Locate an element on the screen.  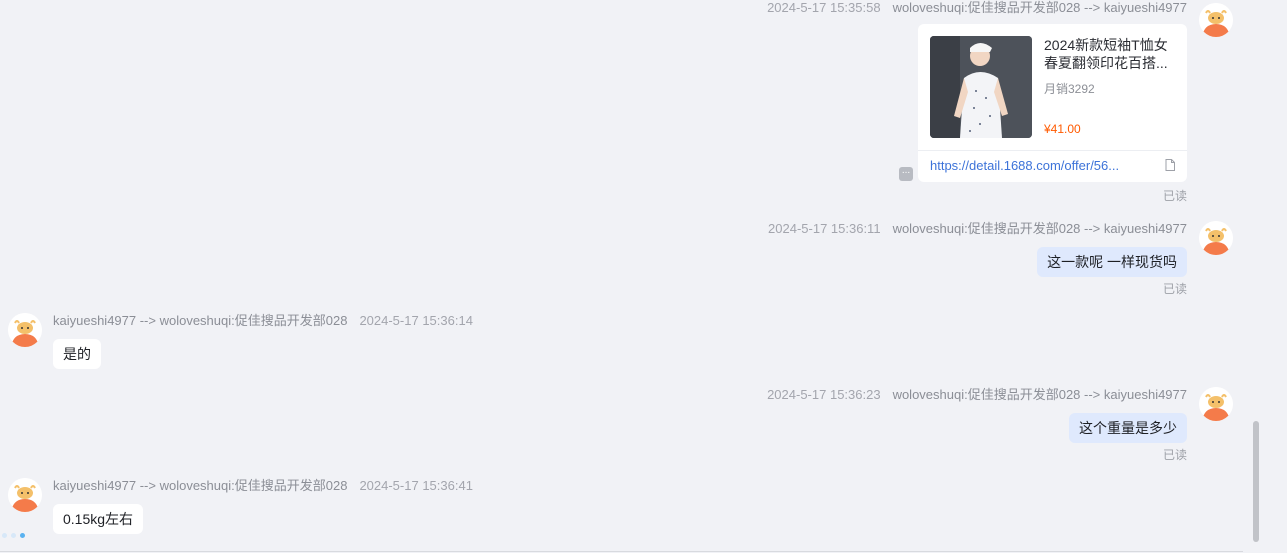
message-timestamp: 2024-5-17 15:36:41 is located at coordinates (416, 485).